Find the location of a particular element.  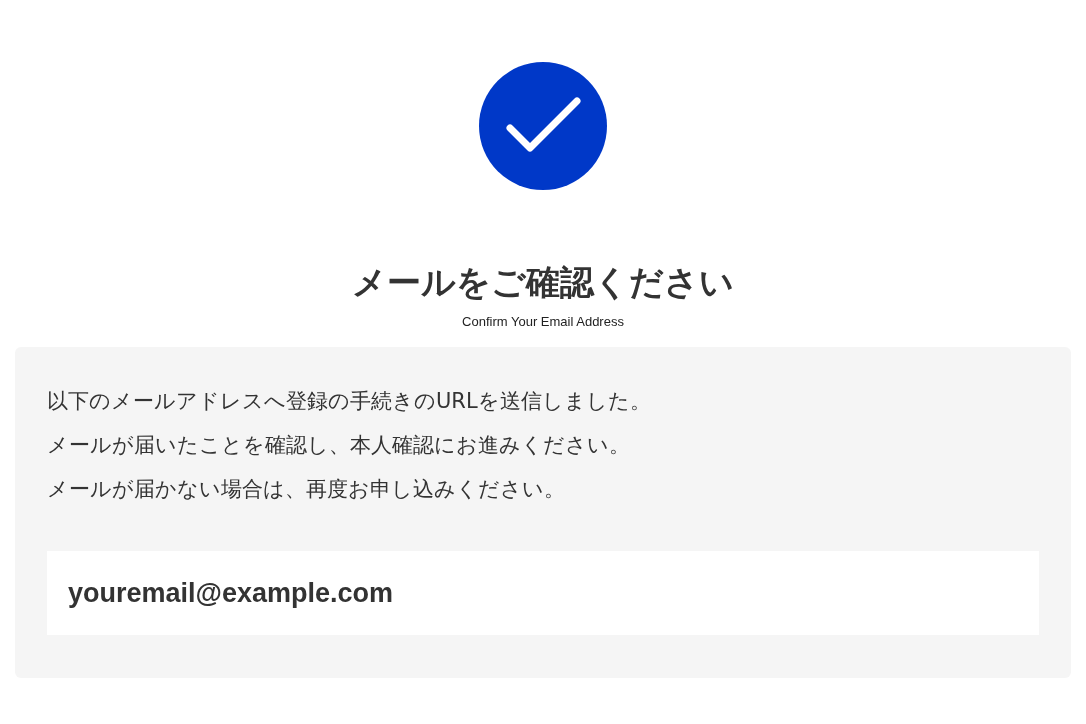

checkmark-icon is located at coordinates (543, 126).